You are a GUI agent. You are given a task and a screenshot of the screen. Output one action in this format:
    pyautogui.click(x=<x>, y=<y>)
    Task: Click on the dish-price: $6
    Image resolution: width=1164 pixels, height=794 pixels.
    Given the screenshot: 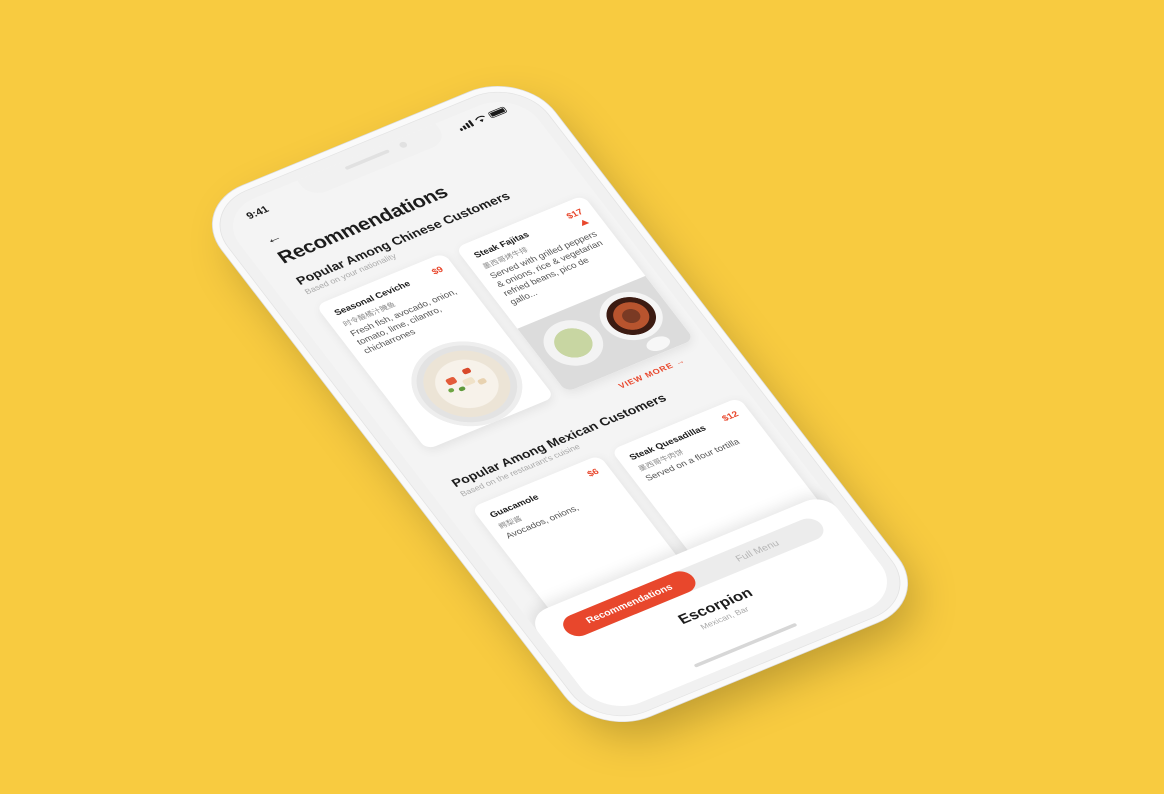 What is the action you would take?
    pyautogui.click(x=592, y=472)
    